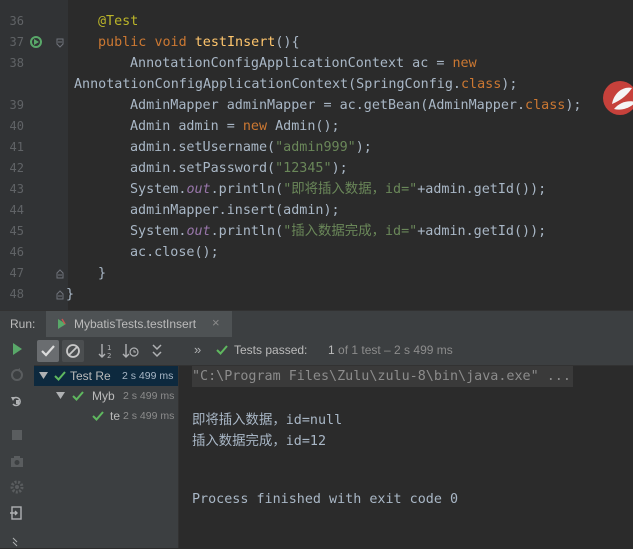  Describe the element at coordinates (170, 42) in the screenshot. I see `code-token: void` at that location.